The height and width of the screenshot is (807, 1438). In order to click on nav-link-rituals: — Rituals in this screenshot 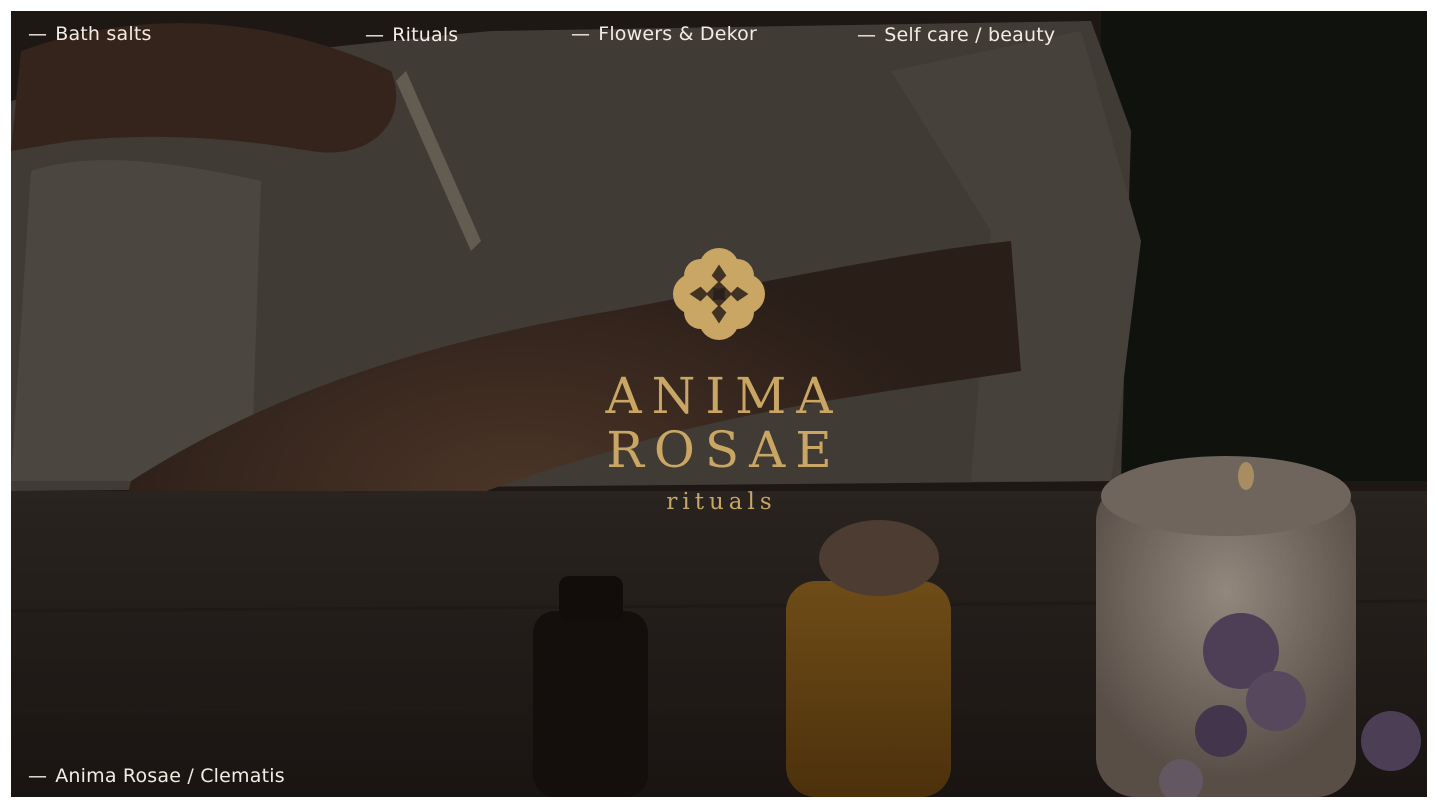, I will do `click(411, 35)`.